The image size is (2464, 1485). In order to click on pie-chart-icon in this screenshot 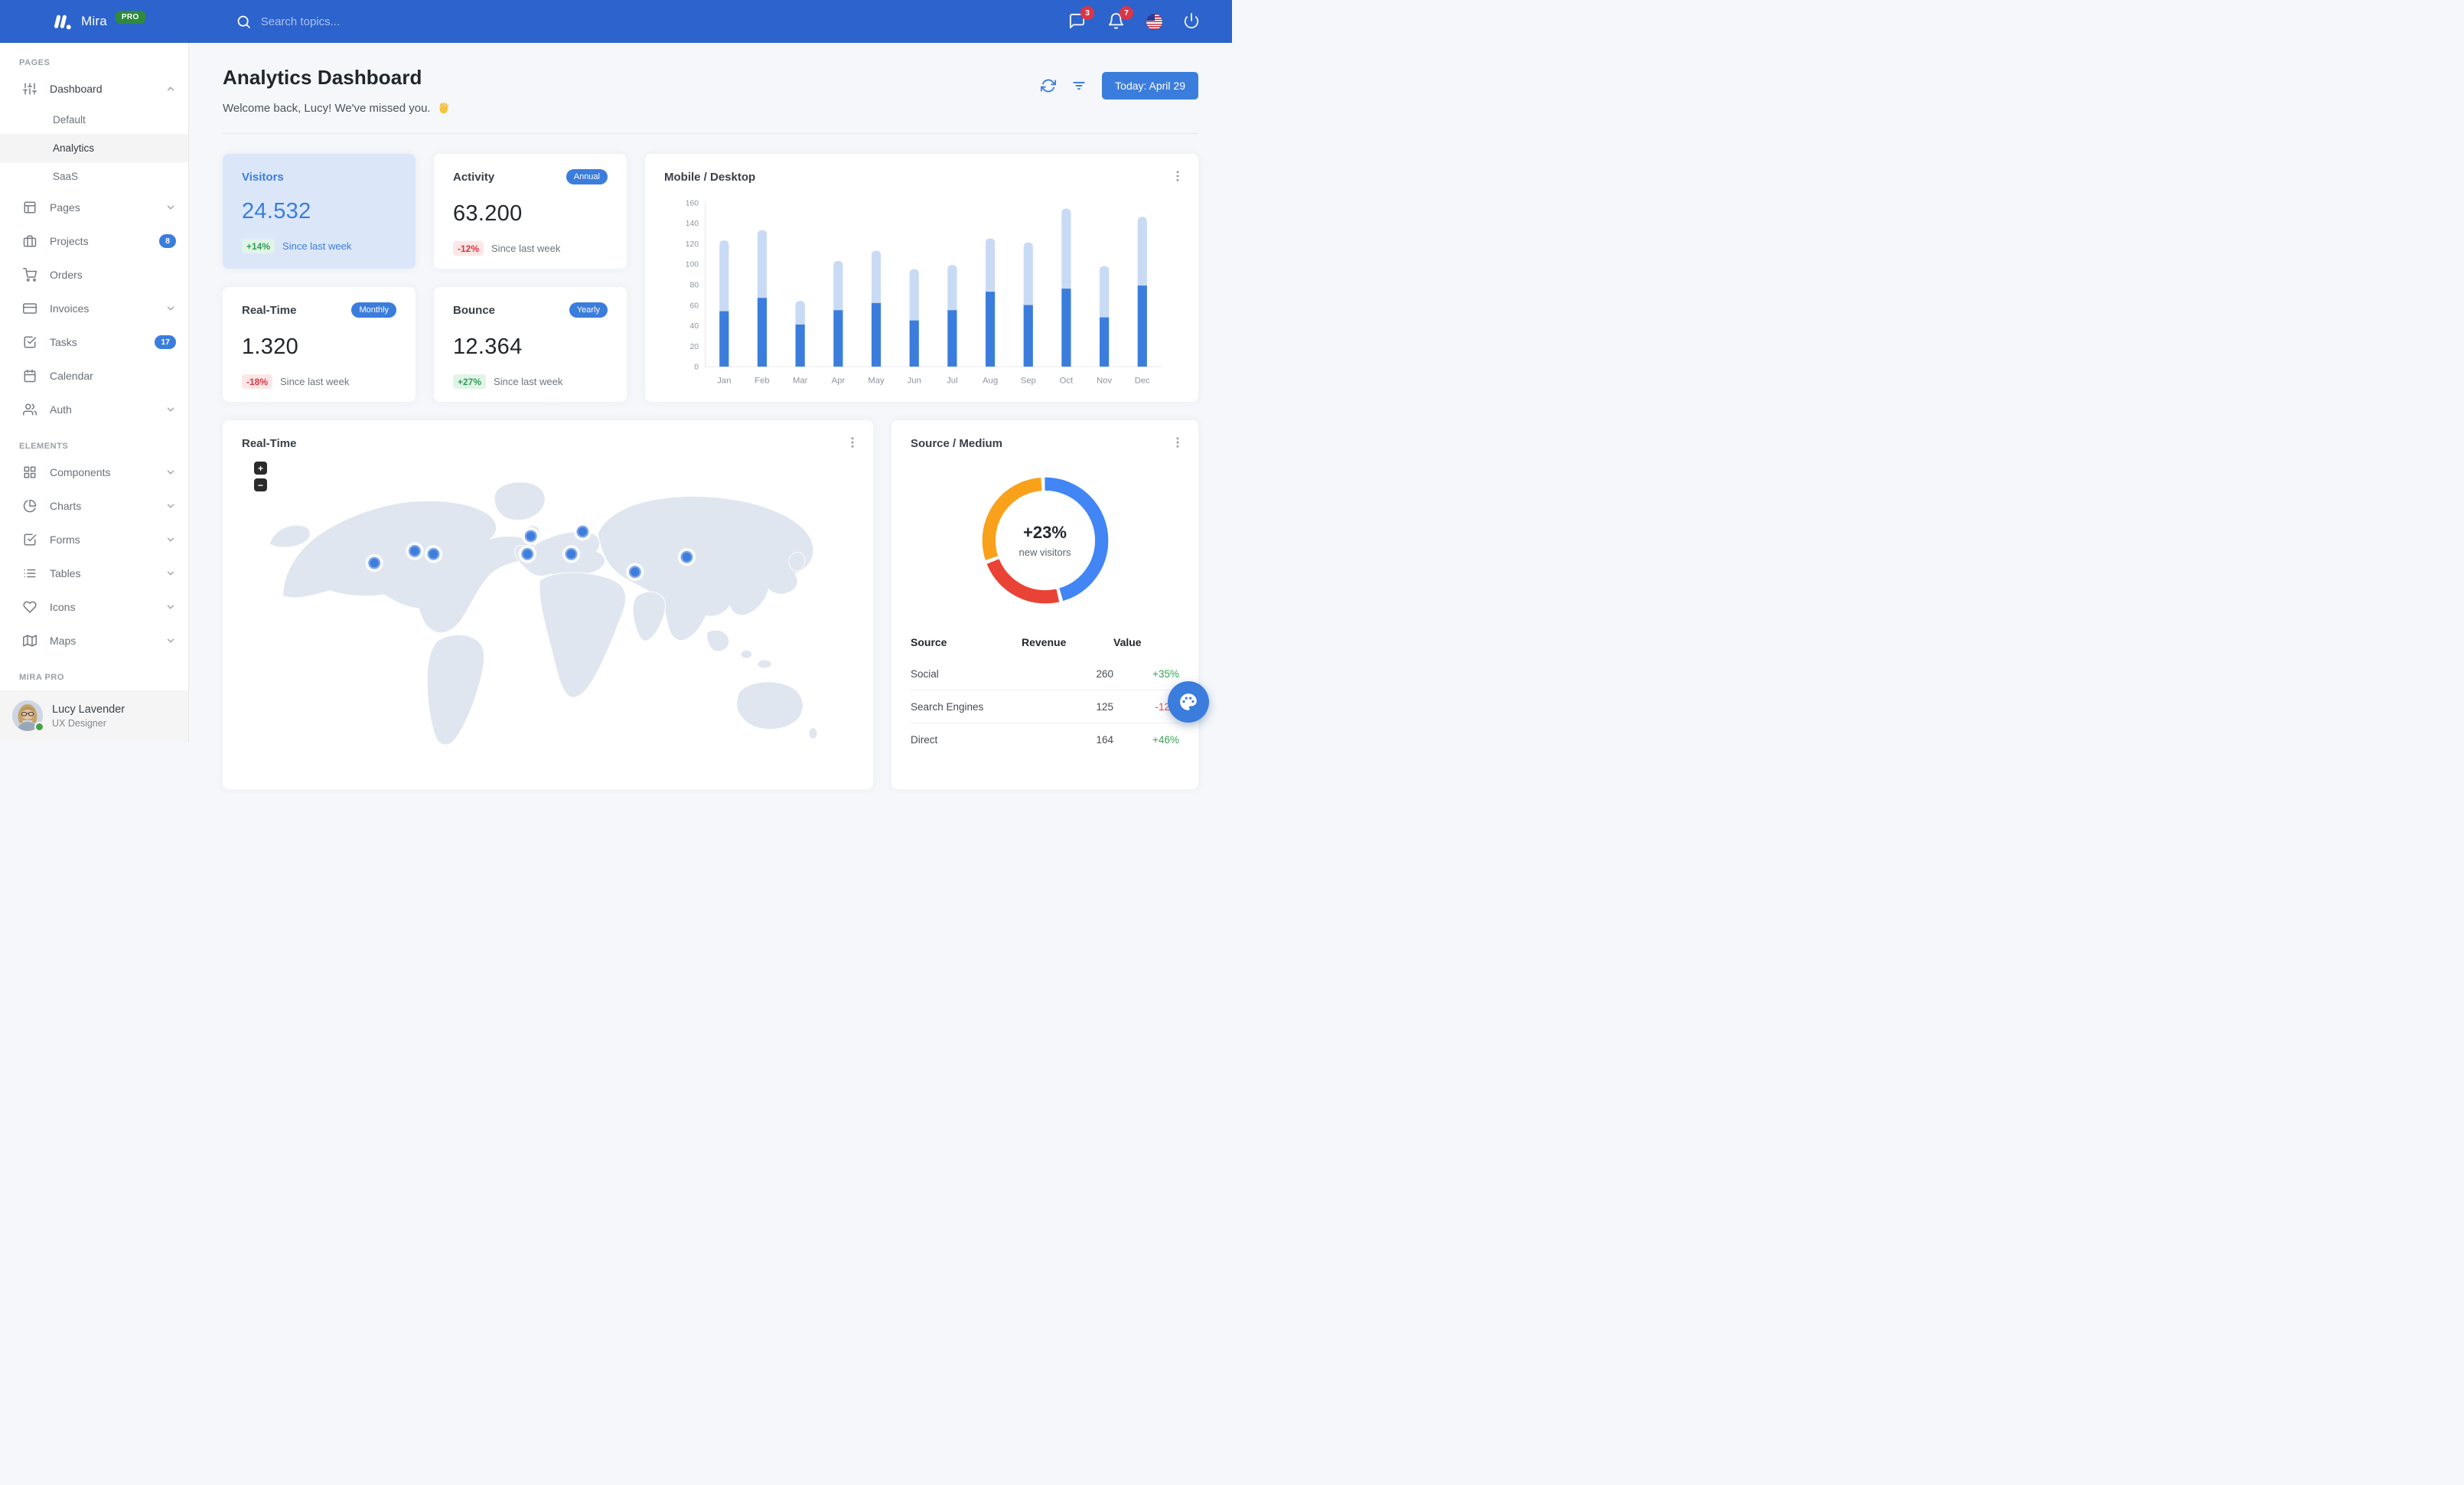, I will do `click(30, 506)`.